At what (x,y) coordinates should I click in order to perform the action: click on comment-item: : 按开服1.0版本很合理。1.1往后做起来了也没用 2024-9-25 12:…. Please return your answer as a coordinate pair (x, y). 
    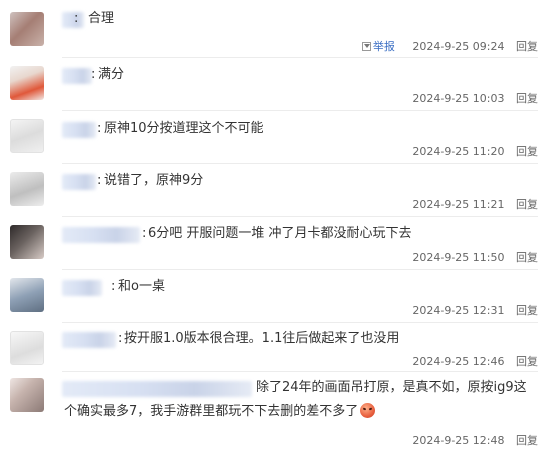
    Looking at the image, I should click on (275, 347).